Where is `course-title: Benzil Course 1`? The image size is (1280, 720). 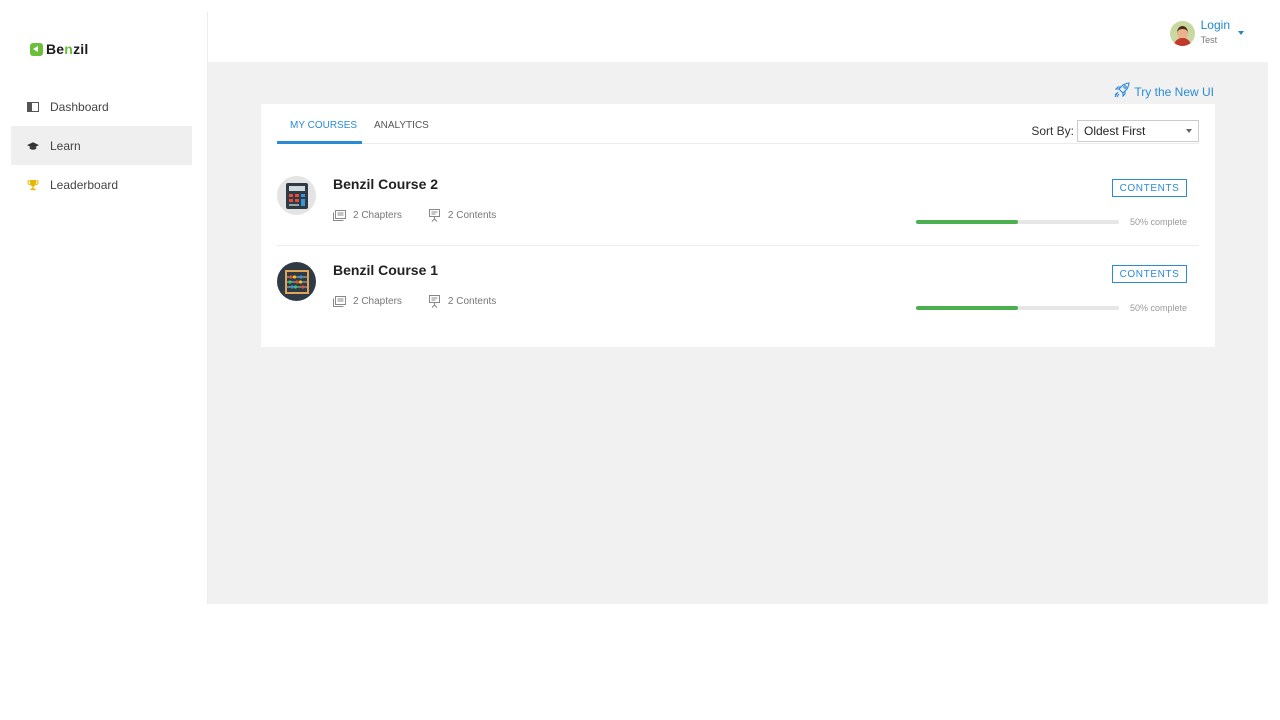
course-title: Benzil Course 1 is located at coordinates (385, 270).